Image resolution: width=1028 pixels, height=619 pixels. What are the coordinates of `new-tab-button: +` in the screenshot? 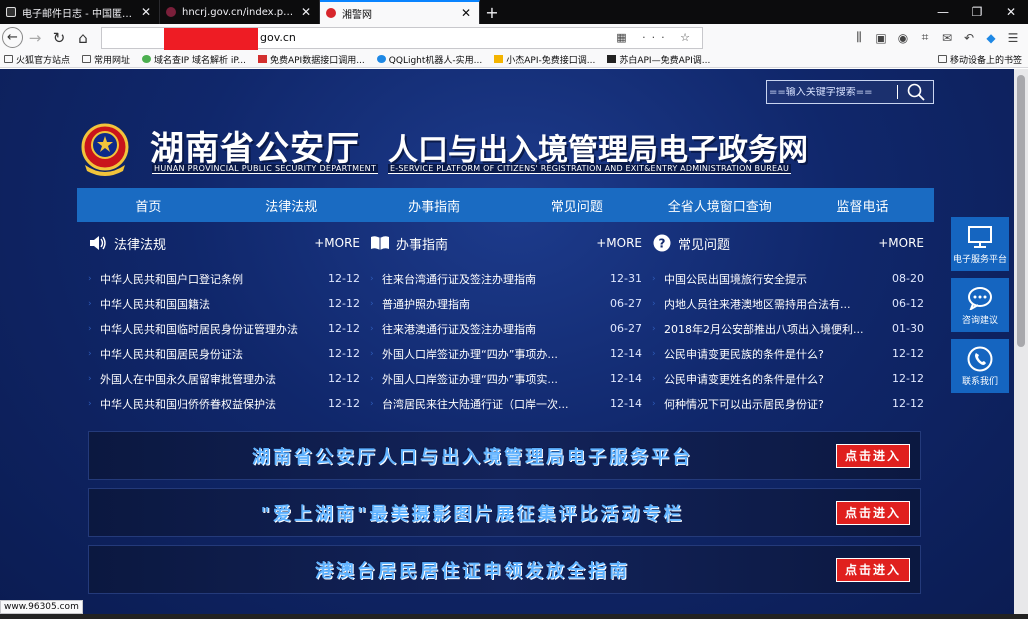 It's located at (492, 12).